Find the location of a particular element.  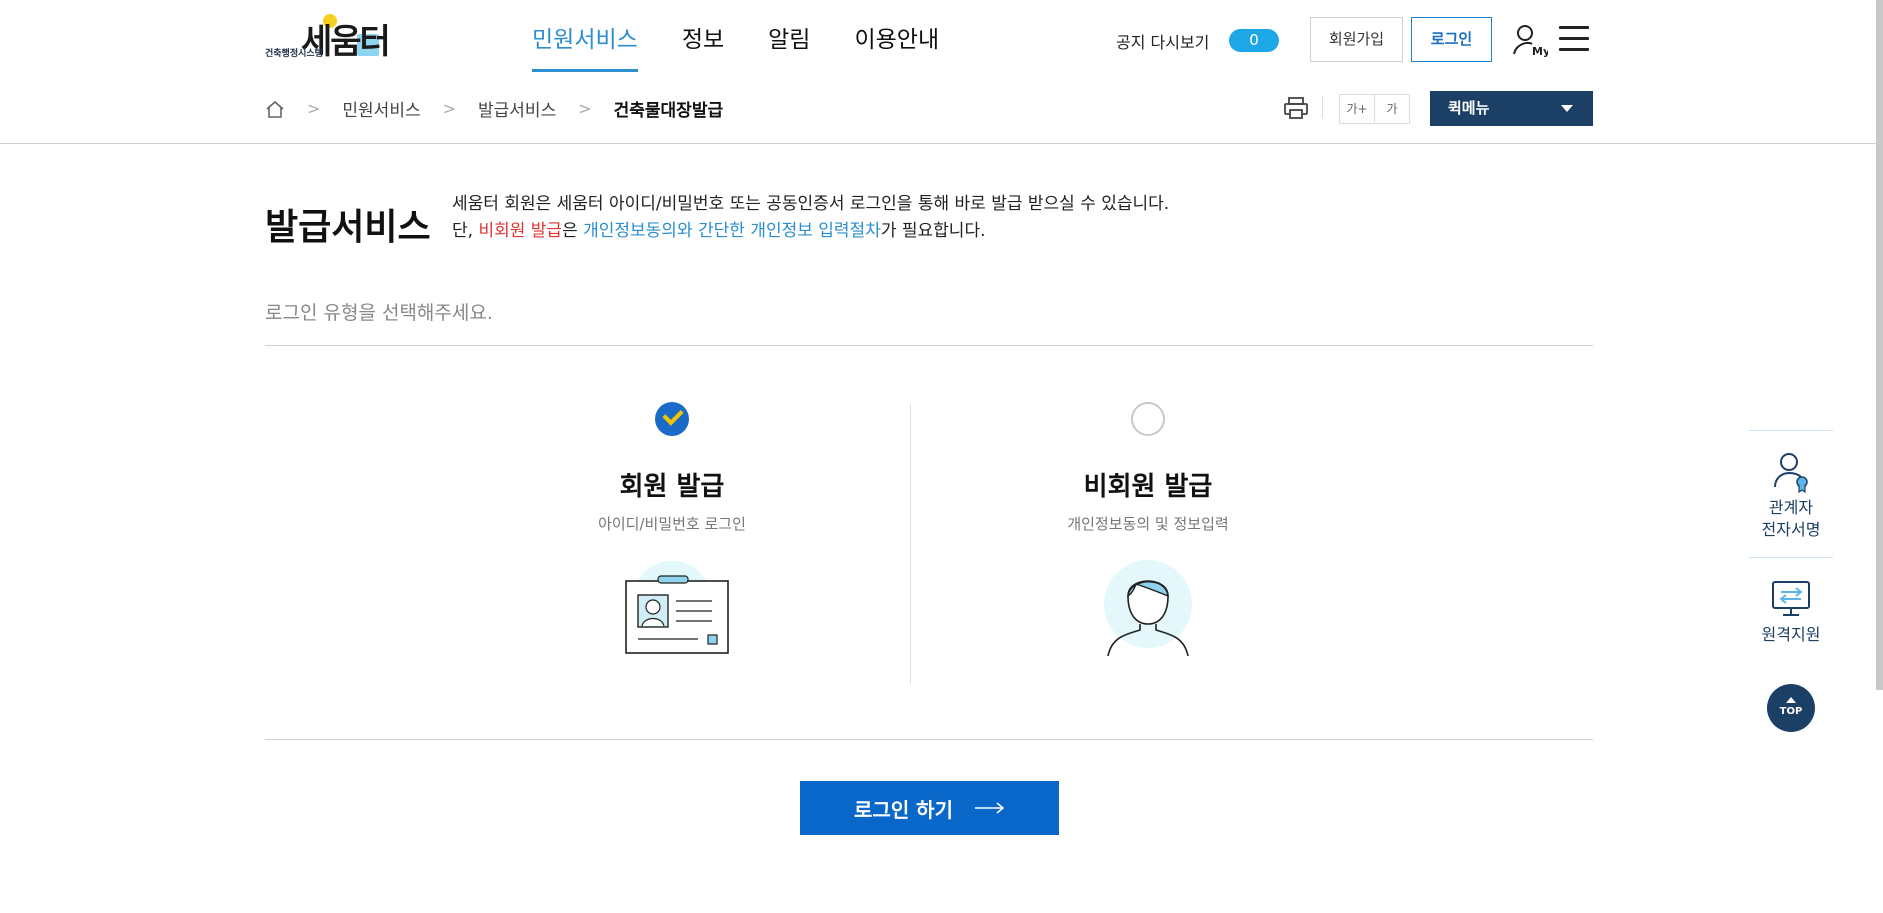

desc-privacy-highlight: 개인정보동의와 간단한 개인정보 입력절차 is located at coordinates (732, 231).